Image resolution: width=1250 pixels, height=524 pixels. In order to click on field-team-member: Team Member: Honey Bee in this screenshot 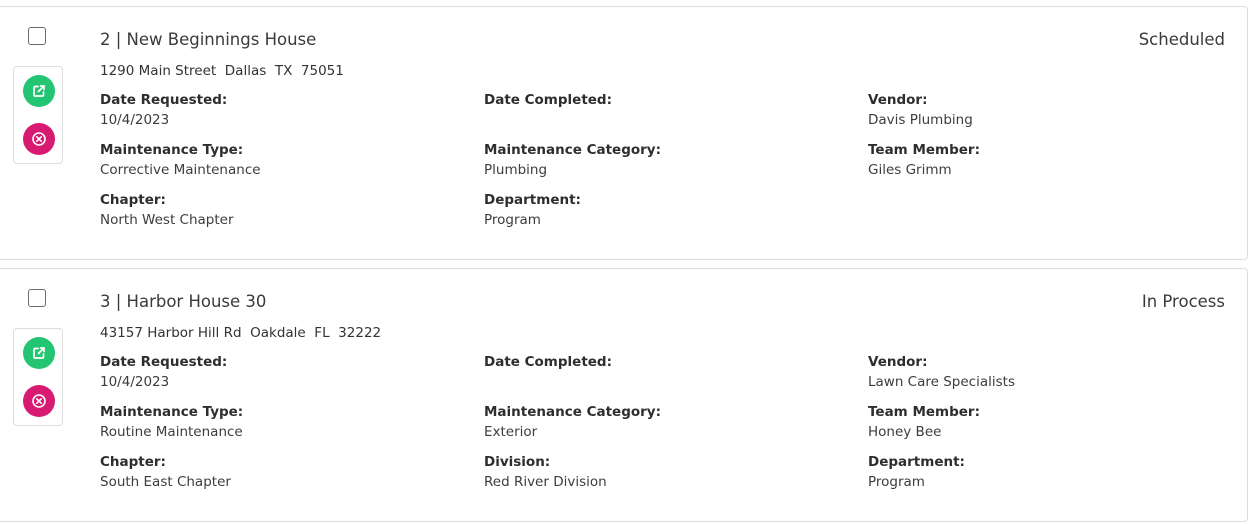, I will do `click(924, 422)`.